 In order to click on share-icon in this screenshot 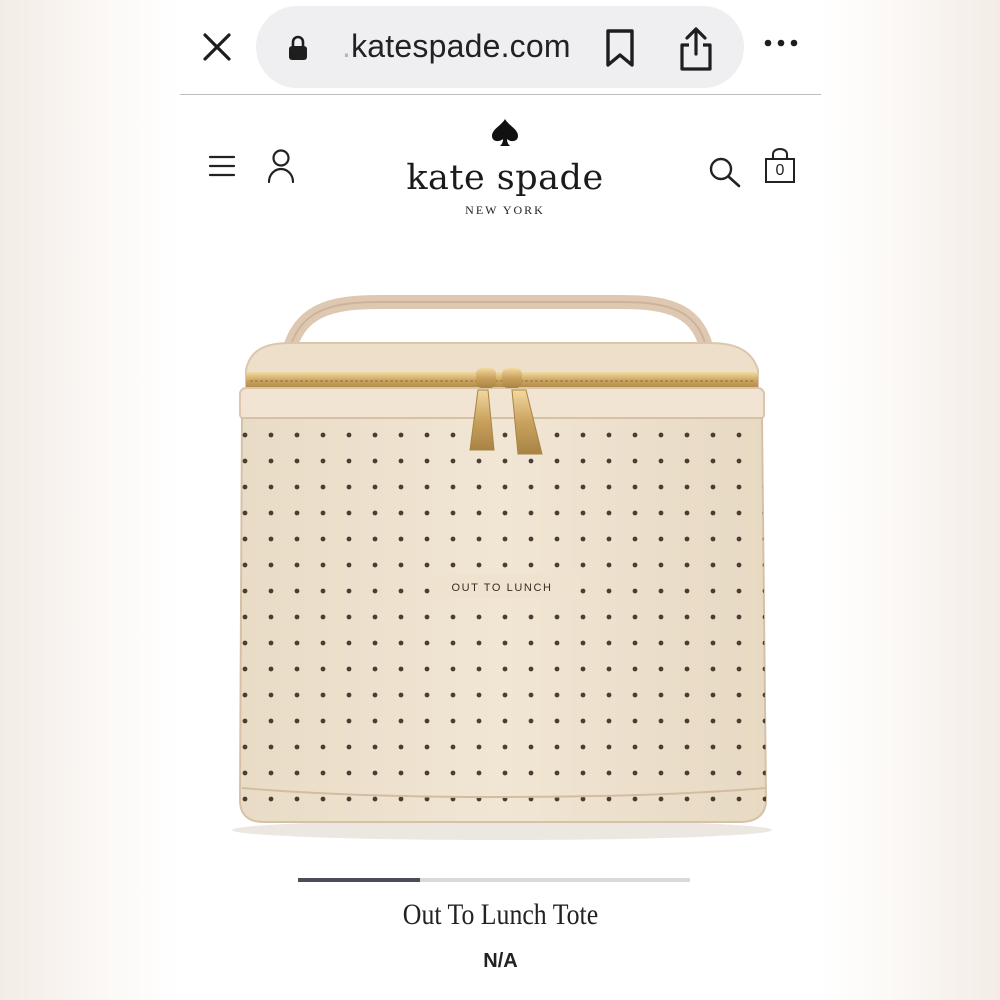, I will do `click(696, 49)`.